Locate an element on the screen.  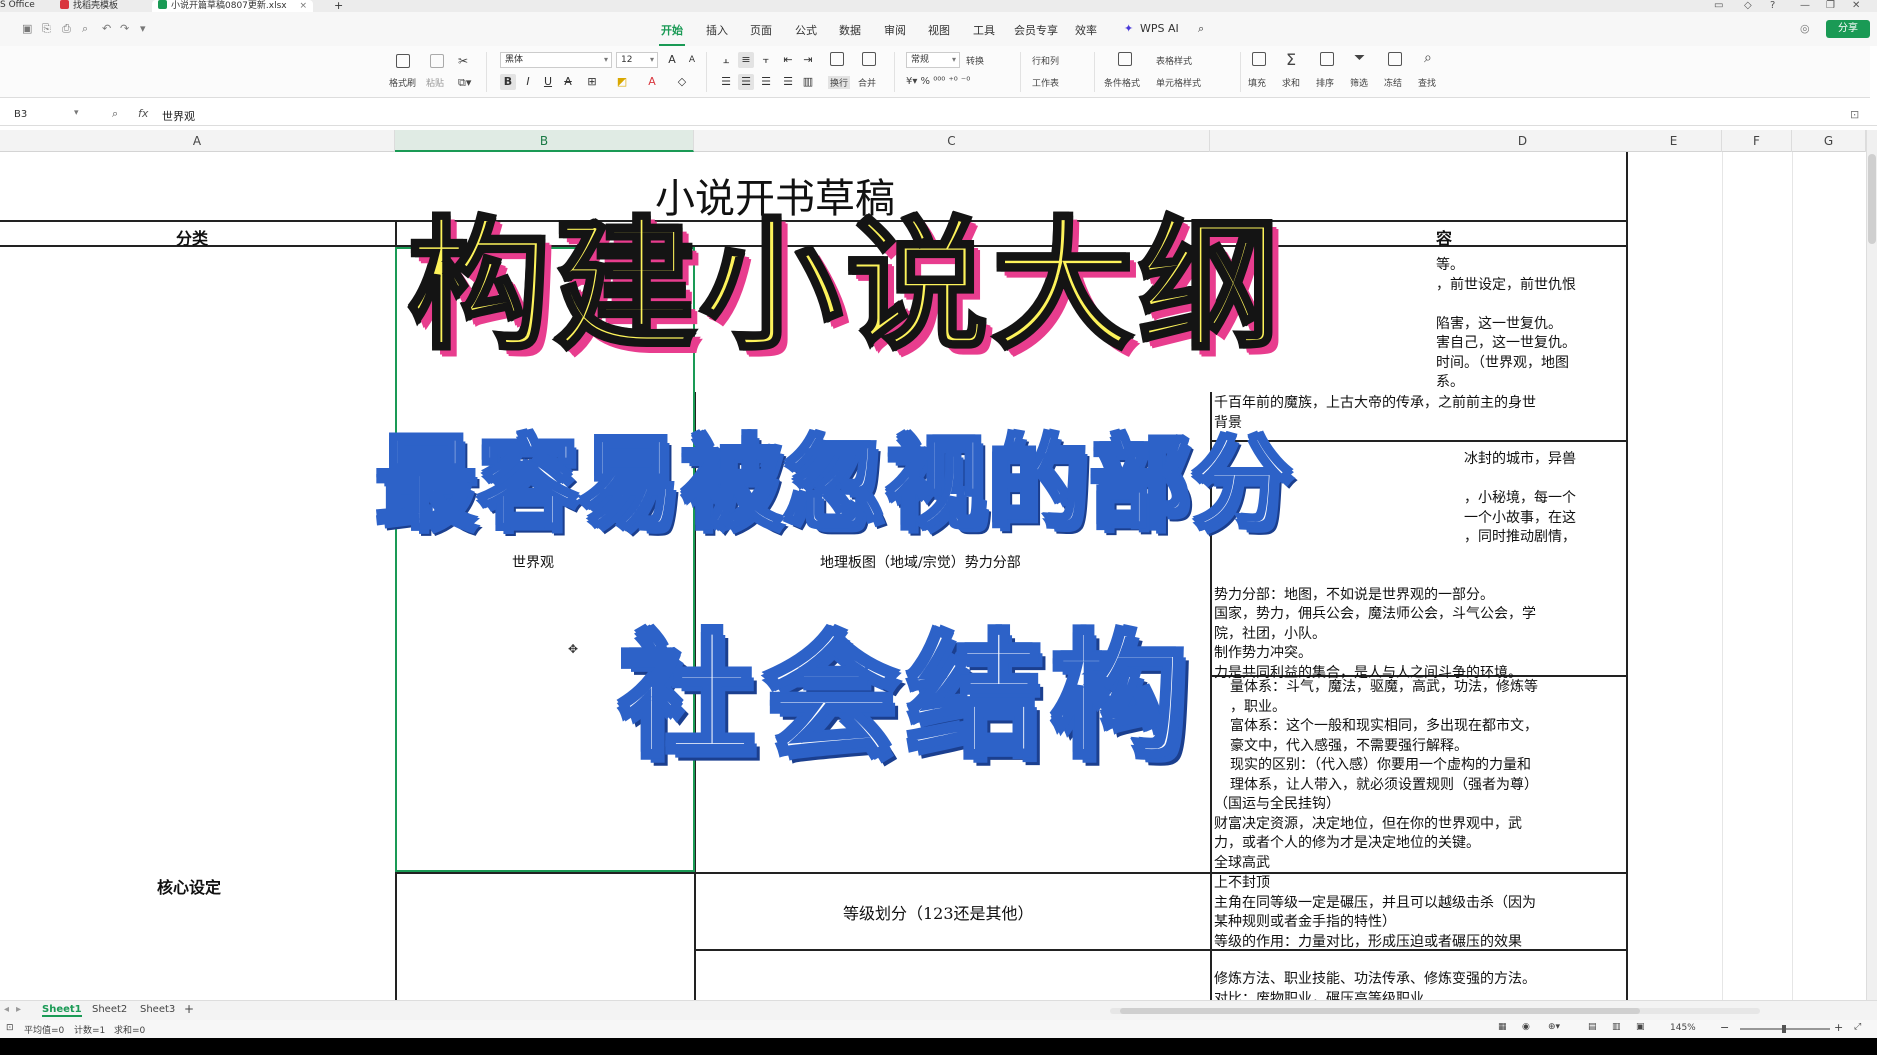
align-top-icon: ⫠ is located at coordinates (726, 60).